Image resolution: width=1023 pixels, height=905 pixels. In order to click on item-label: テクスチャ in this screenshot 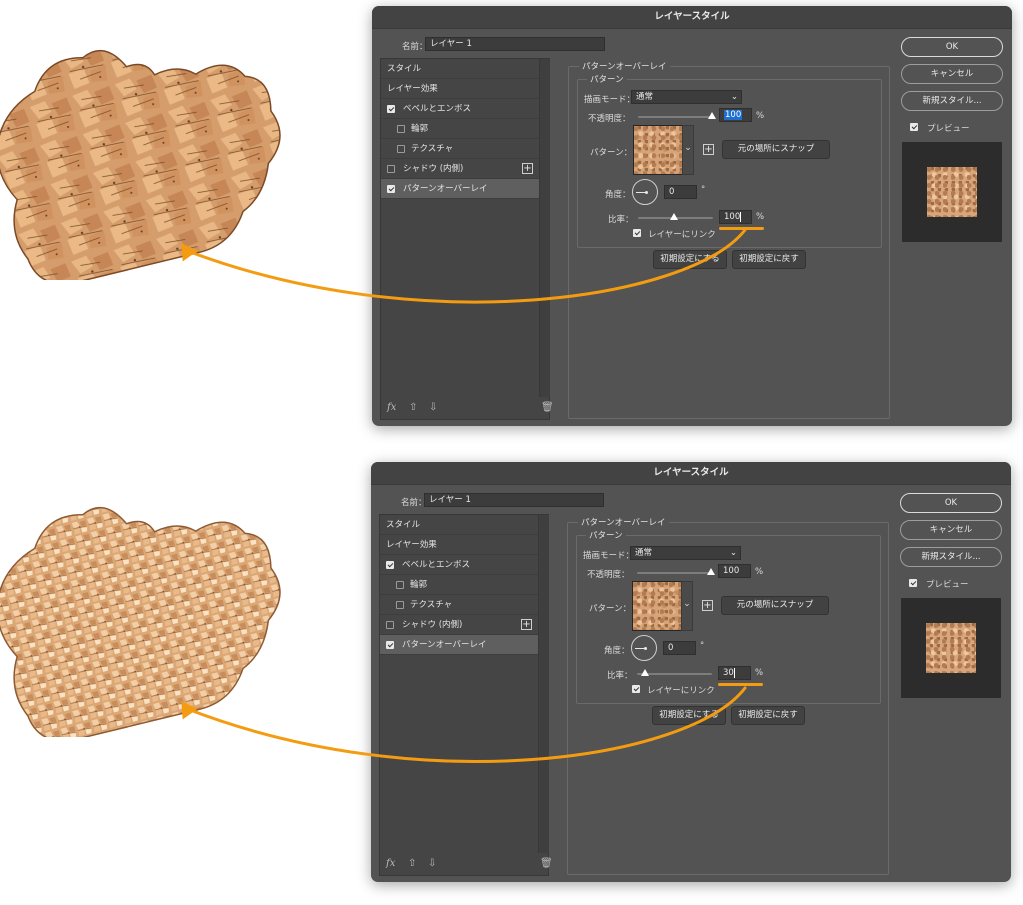, I will do `click(431, 605)`.